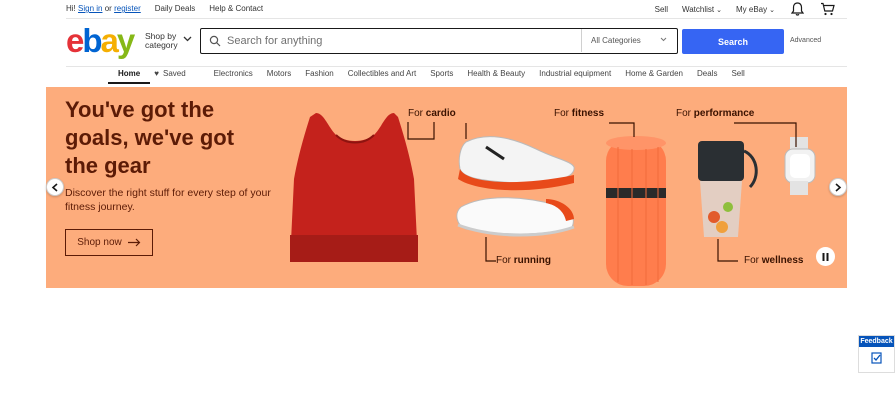 The width and height of the screenshot is (895, 406). What do you see at coordinates (733, 41) in the screenshot?
I see `search-button: Search` at bounding box center [733, 41].